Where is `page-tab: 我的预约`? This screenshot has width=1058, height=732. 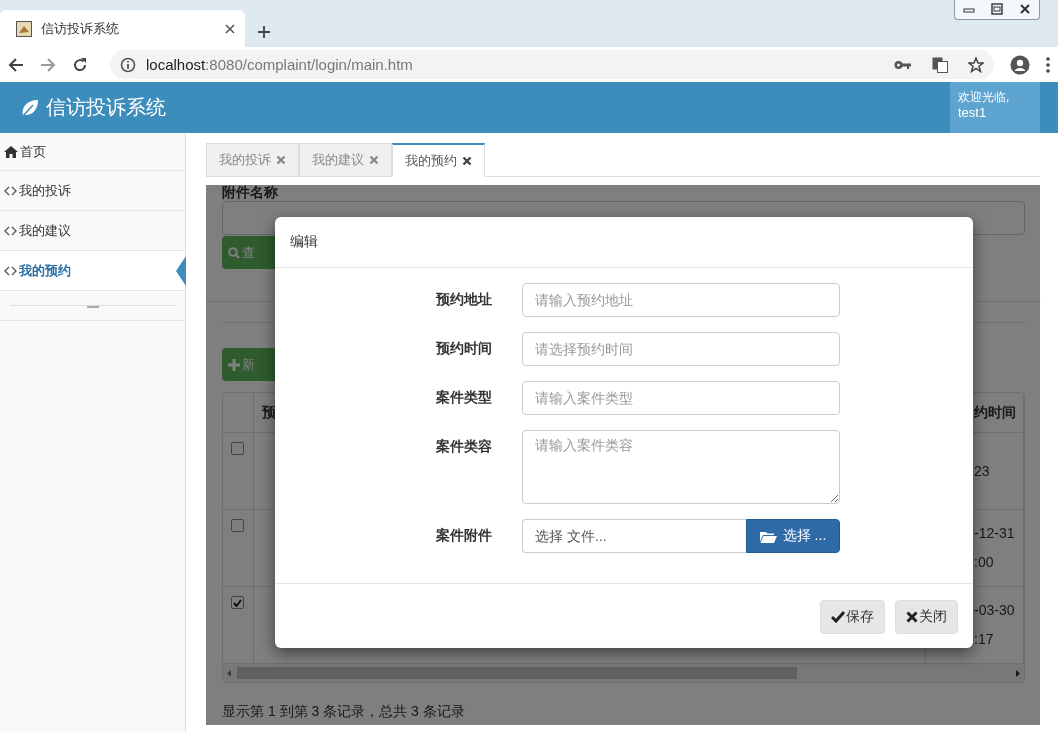 page-tab: 我的预约 is located at coordinates (438, 160).